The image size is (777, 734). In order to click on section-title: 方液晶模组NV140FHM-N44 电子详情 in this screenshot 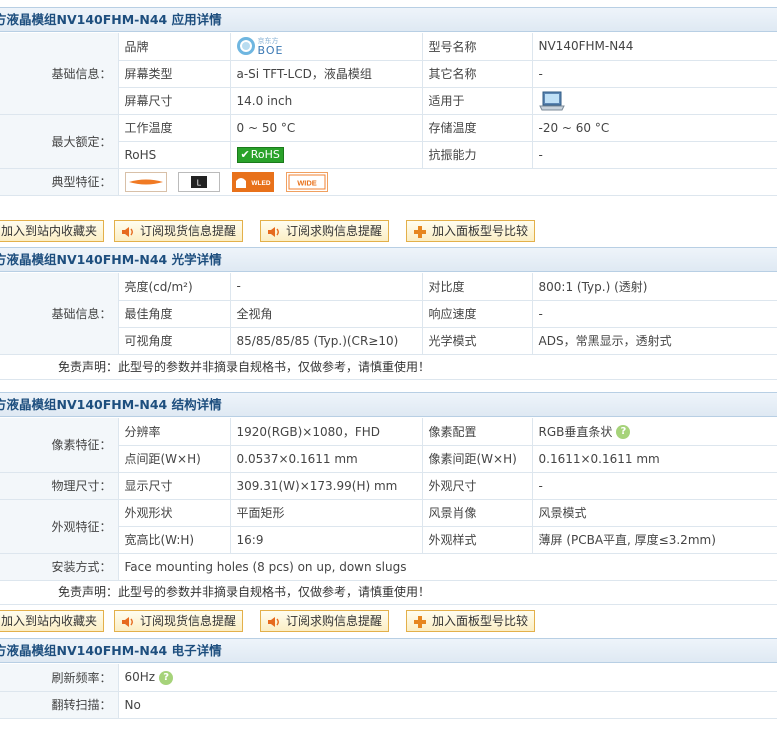, I will do `click(111, 650)`.